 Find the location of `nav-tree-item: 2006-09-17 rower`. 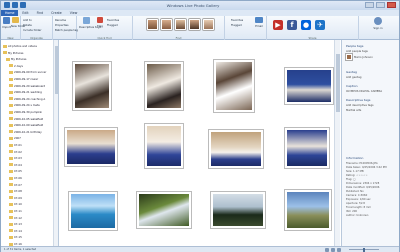

nav-tree-item: 2006-09-17 rower is located at coordinates (27, 79).